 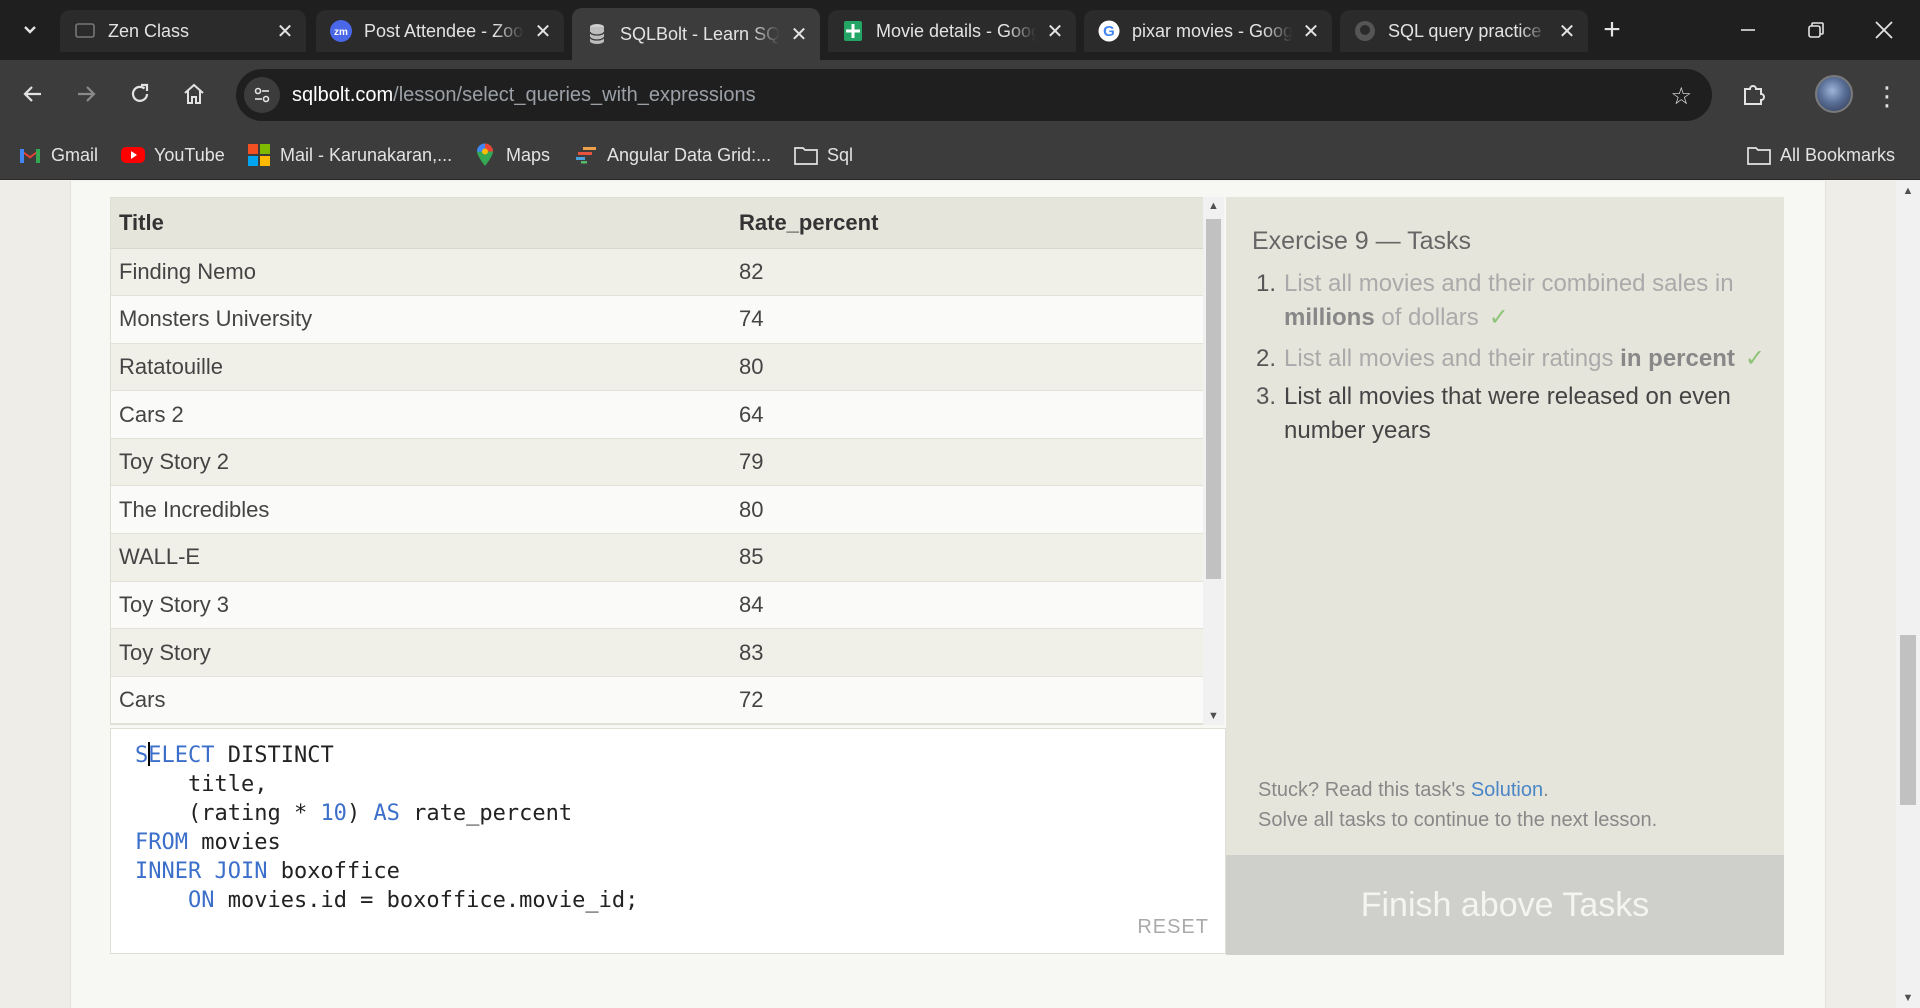 What do you see at coordinates (1681, 96) in the screenshot?
I see `bookmark-star-icon: ☆` at bounding box center [1681, 96].